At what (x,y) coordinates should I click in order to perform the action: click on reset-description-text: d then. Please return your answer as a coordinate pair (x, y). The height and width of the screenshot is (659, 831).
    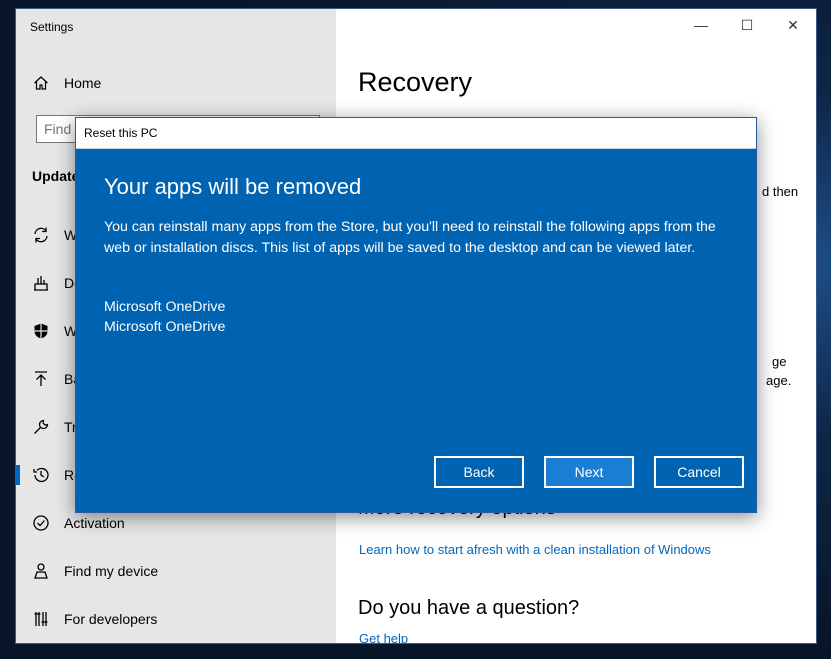
    Looking at the image, I should click on (780, 191).